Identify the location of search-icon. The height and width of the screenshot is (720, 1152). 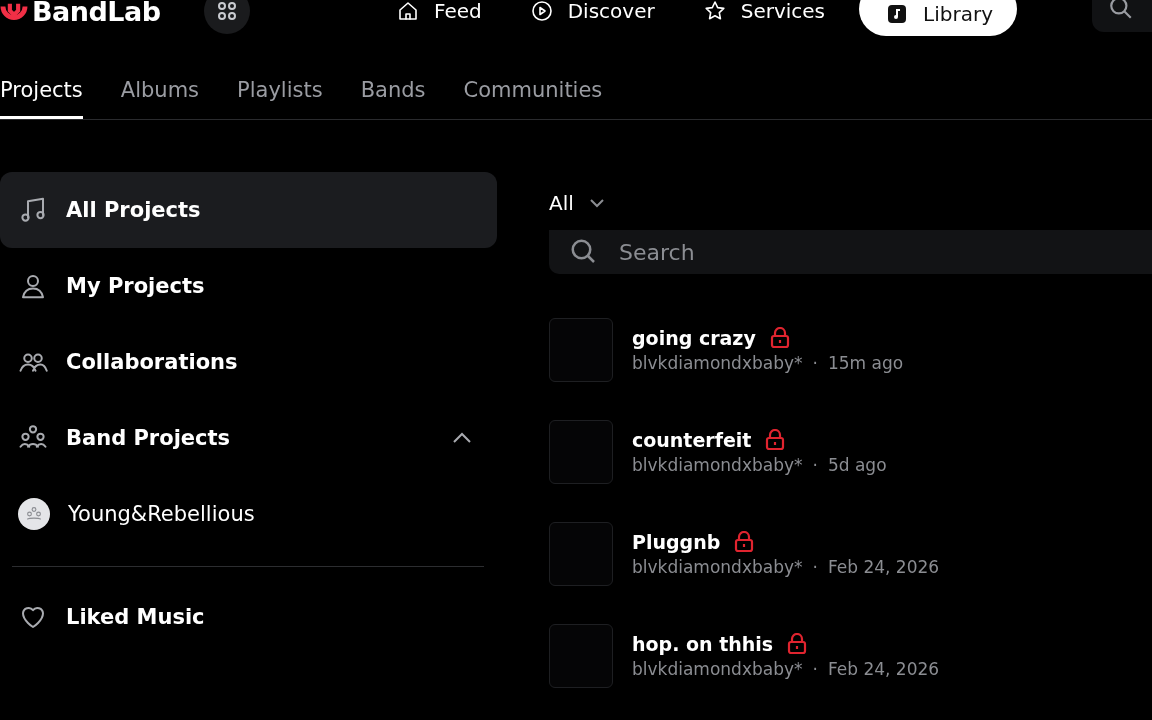
(1121, 10).